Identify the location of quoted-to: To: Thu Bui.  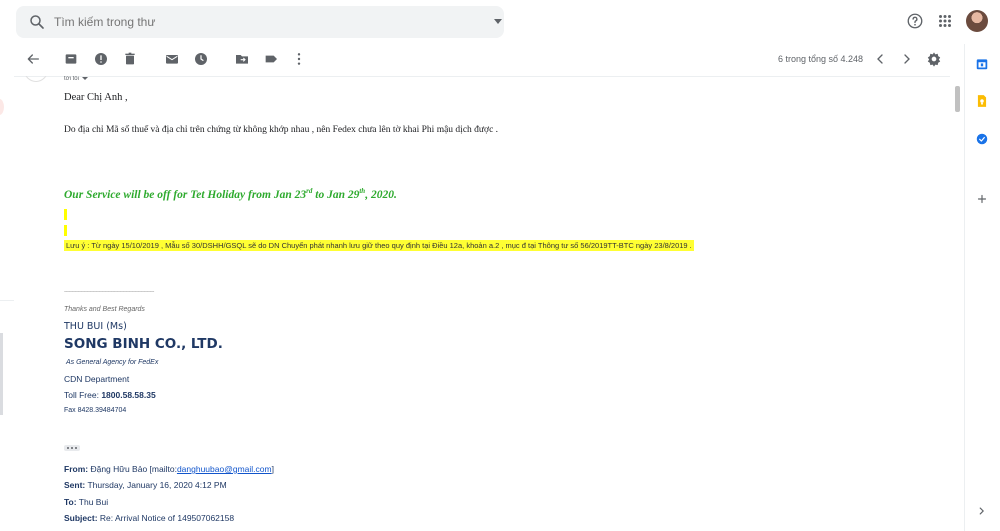
(86, 502).